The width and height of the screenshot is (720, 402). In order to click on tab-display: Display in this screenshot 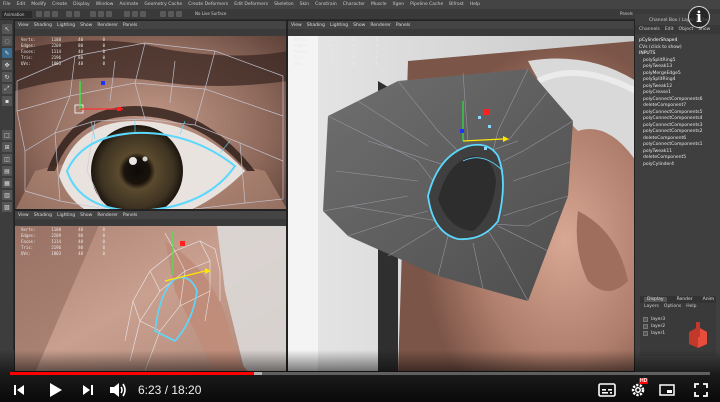, I will do `click(655, 299)`.